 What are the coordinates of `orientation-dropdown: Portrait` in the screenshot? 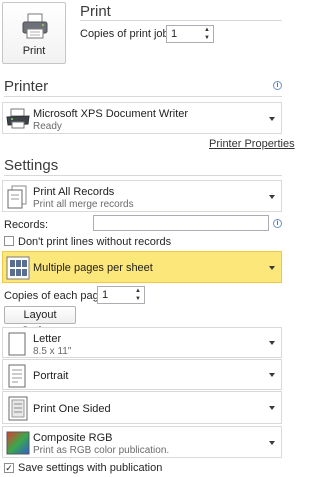 It's located at (142, 374).